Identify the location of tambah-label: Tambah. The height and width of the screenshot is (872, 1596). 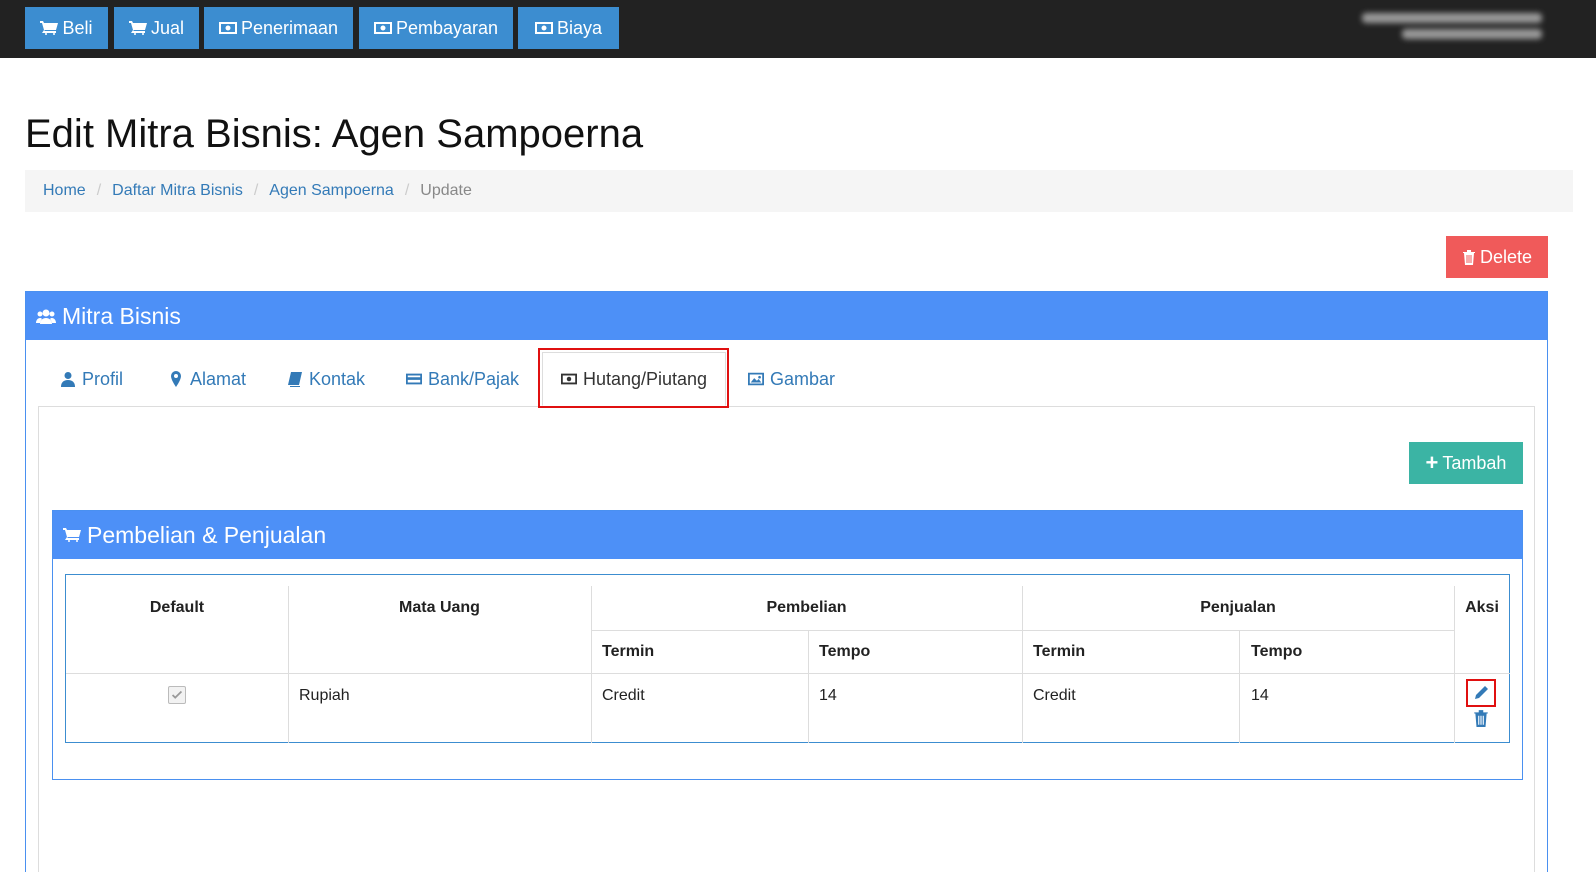
(1474, 462).